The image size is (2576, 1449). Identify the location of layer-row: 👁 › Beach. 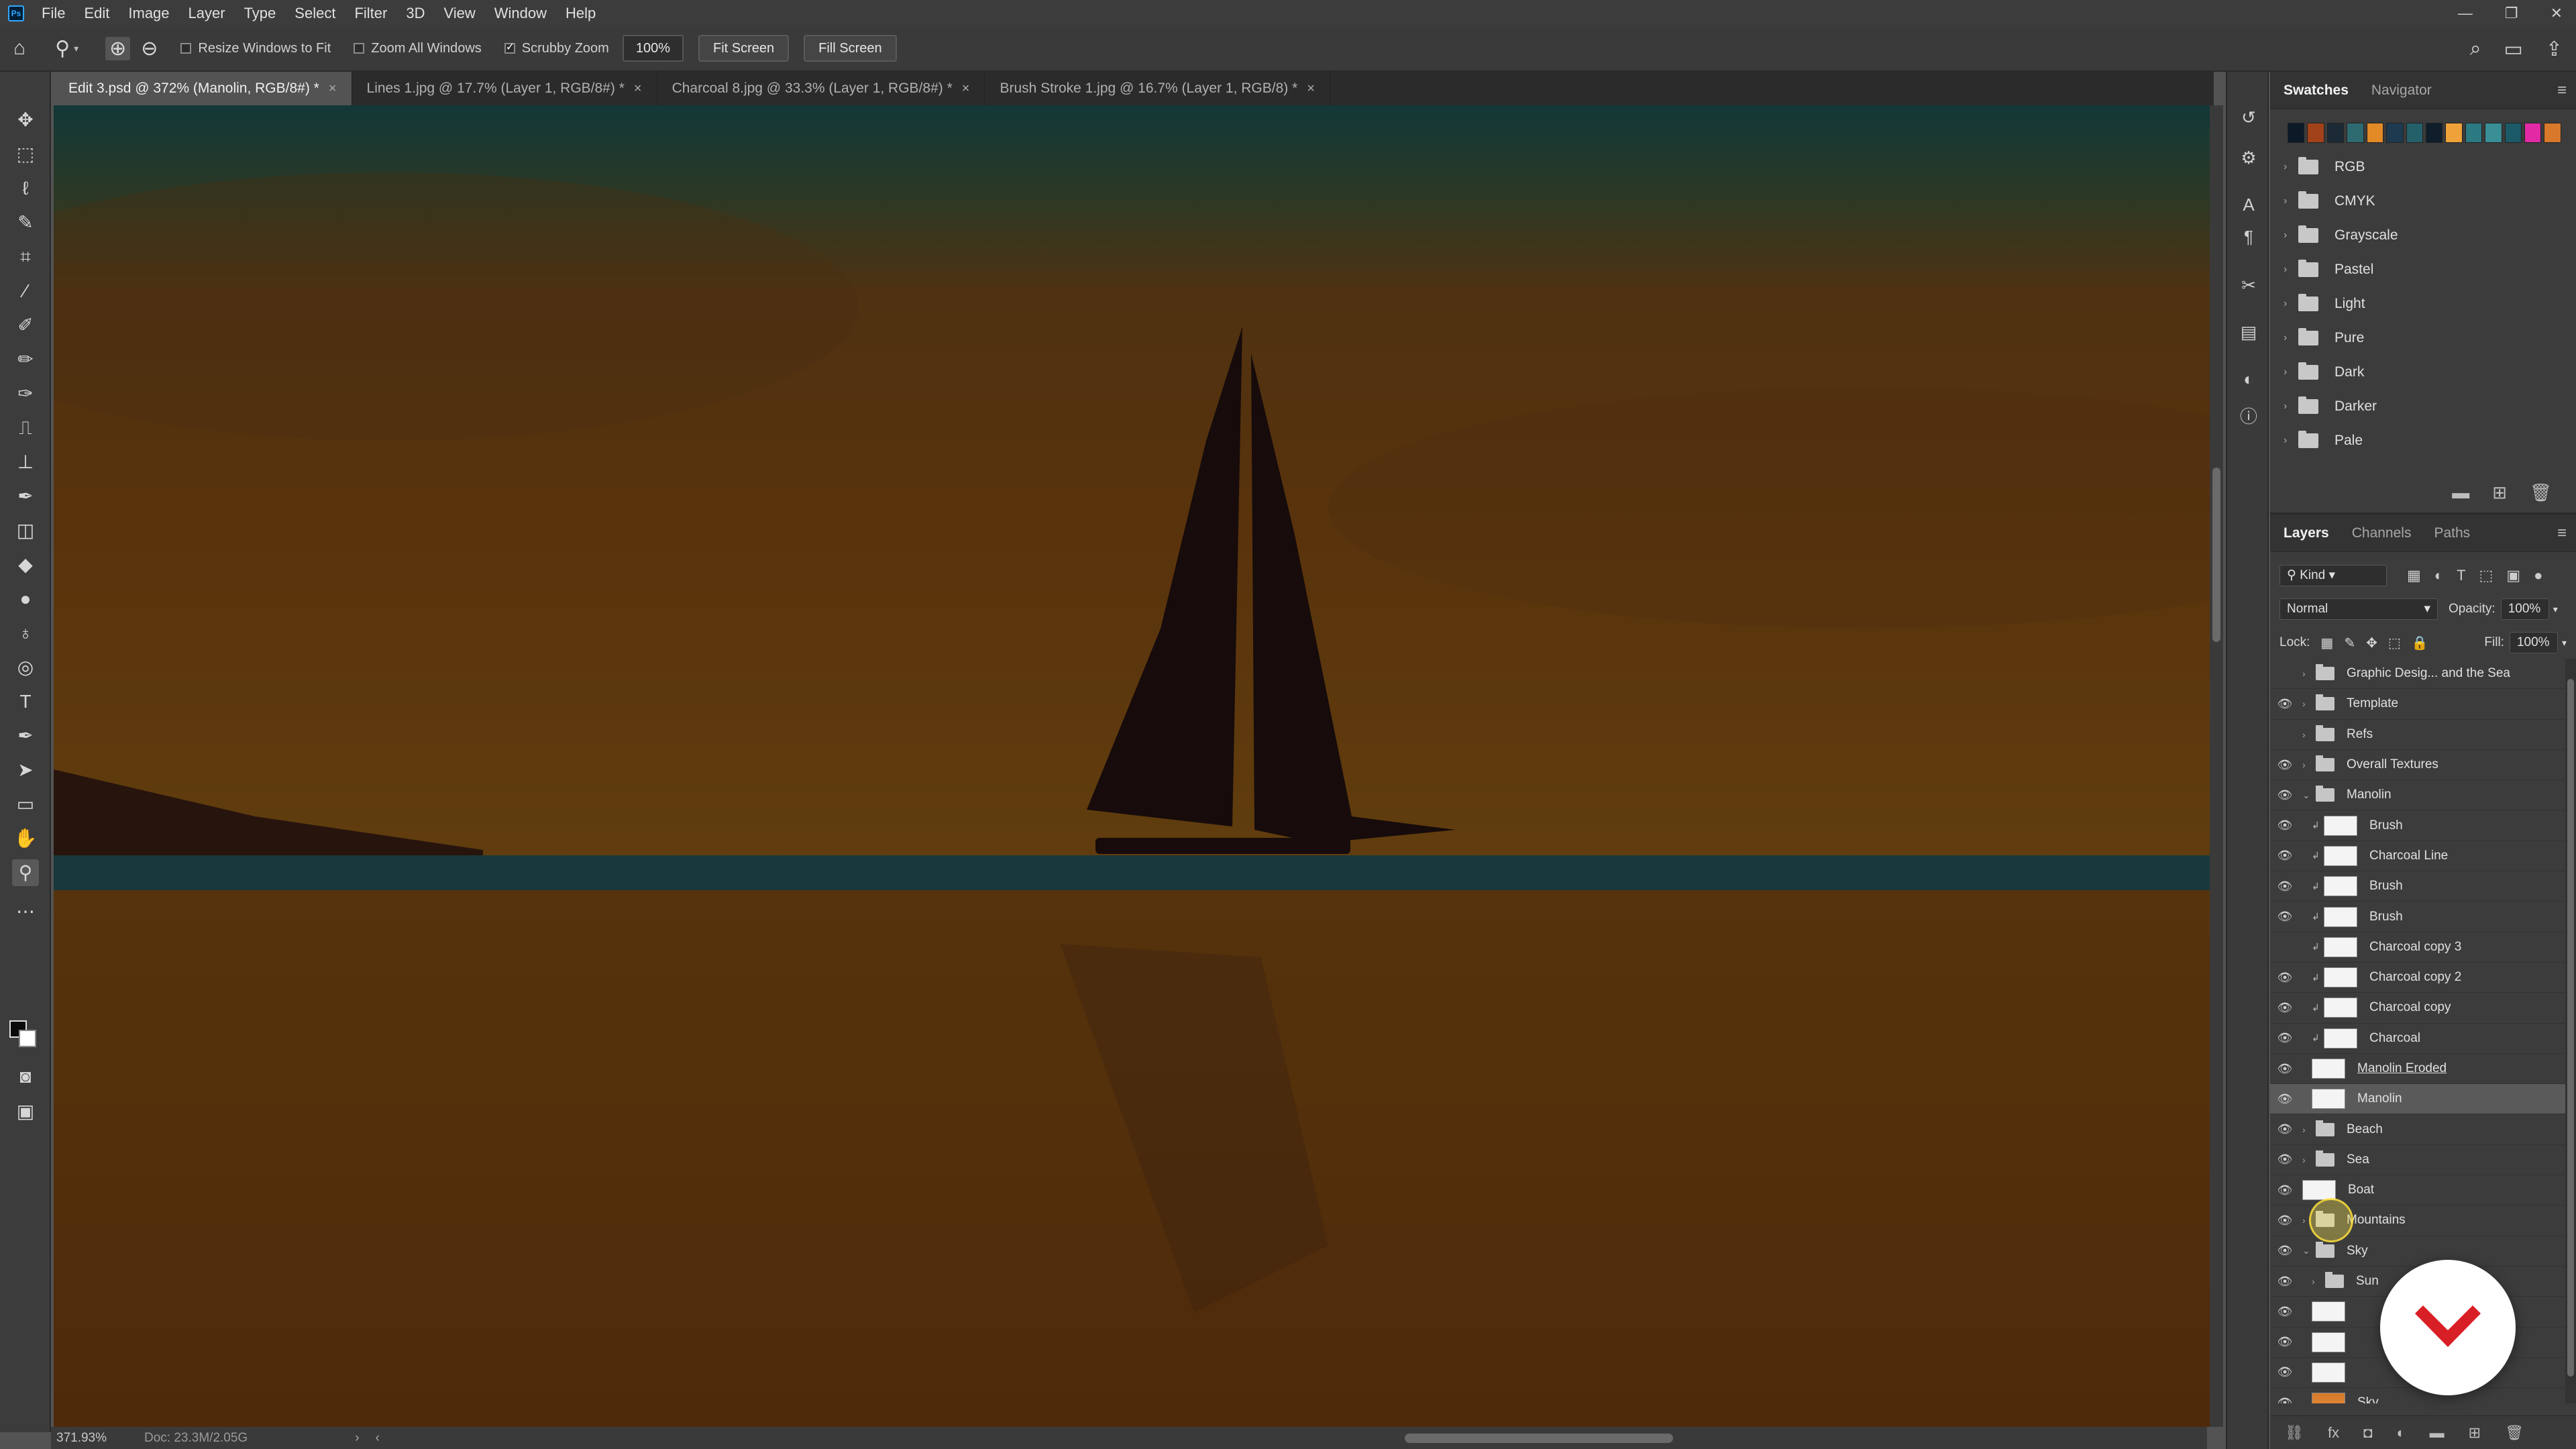
(2417, 1129).